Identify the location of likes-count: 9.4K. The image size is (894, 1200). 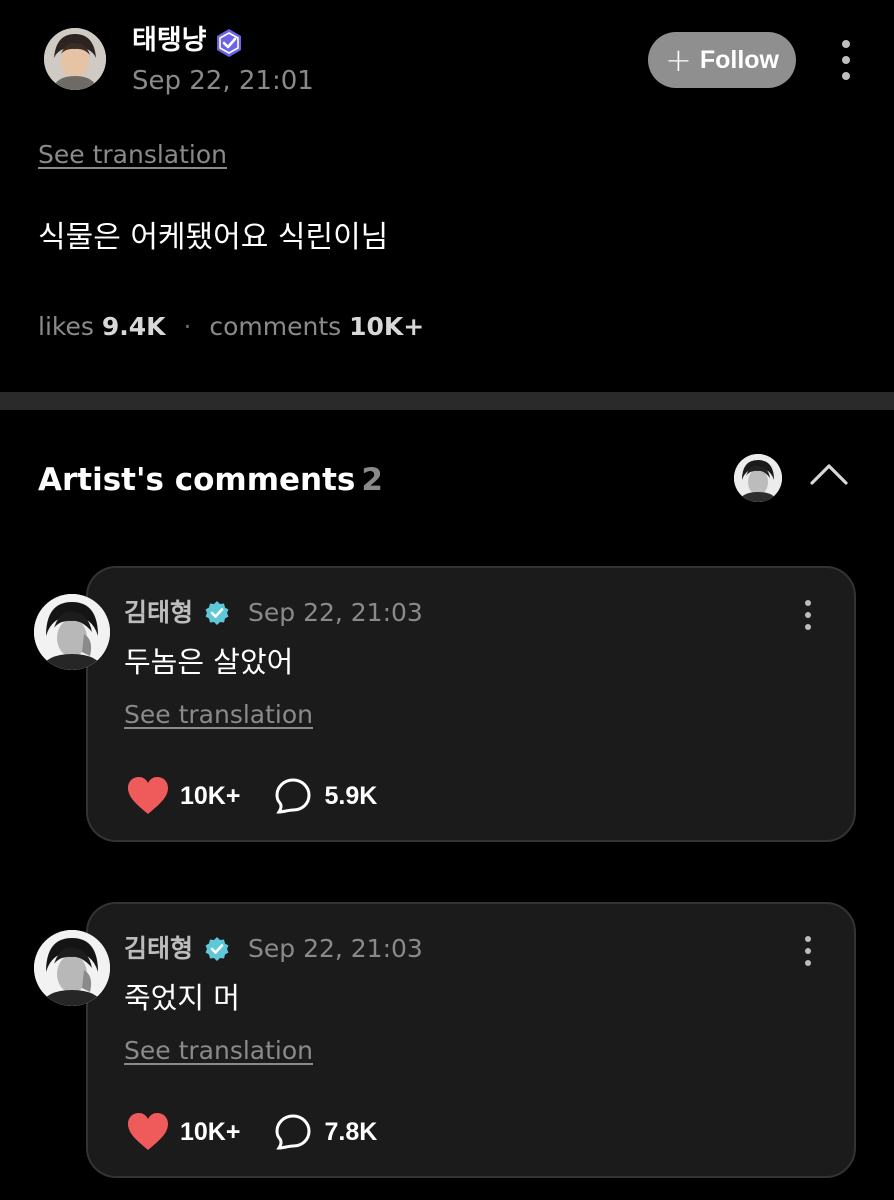
(133, 326).